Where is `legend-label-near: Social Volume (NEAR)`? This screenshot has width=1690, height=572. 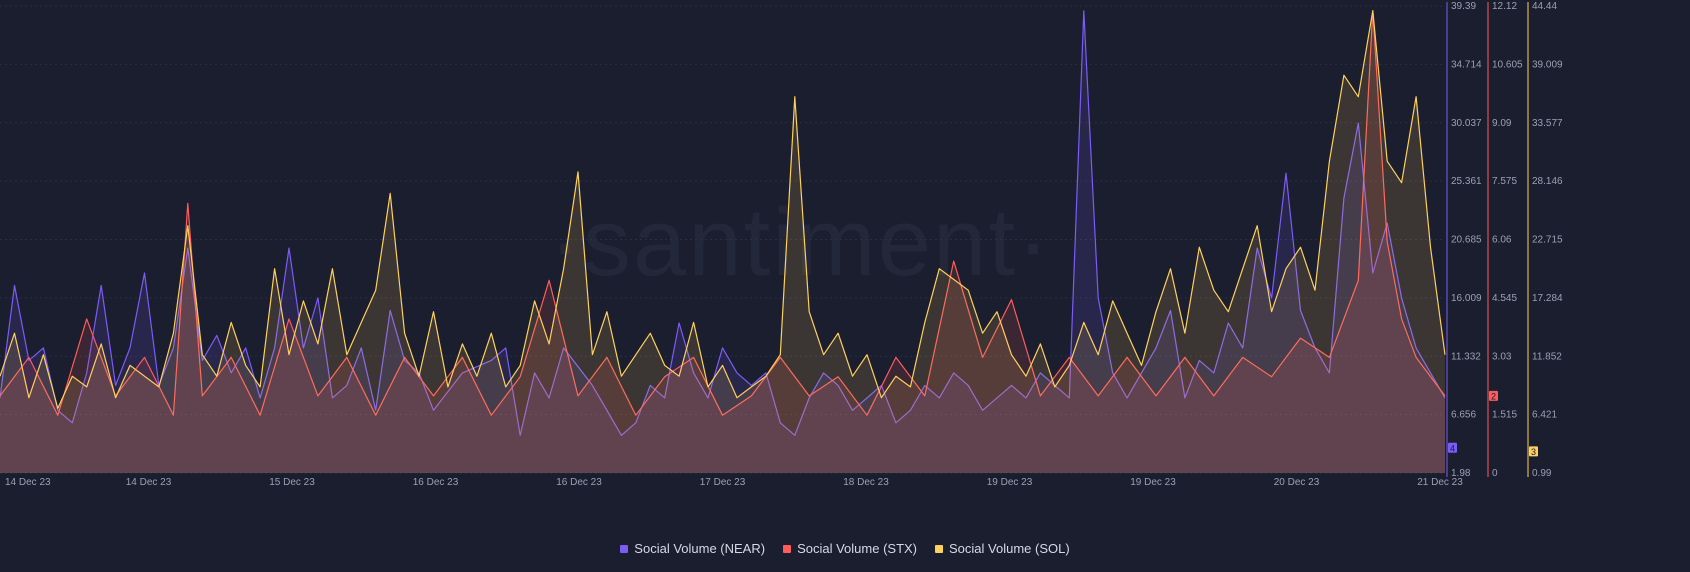 legend-label-near: Social Volume (NEAR) is located at coordinates (700, 548).